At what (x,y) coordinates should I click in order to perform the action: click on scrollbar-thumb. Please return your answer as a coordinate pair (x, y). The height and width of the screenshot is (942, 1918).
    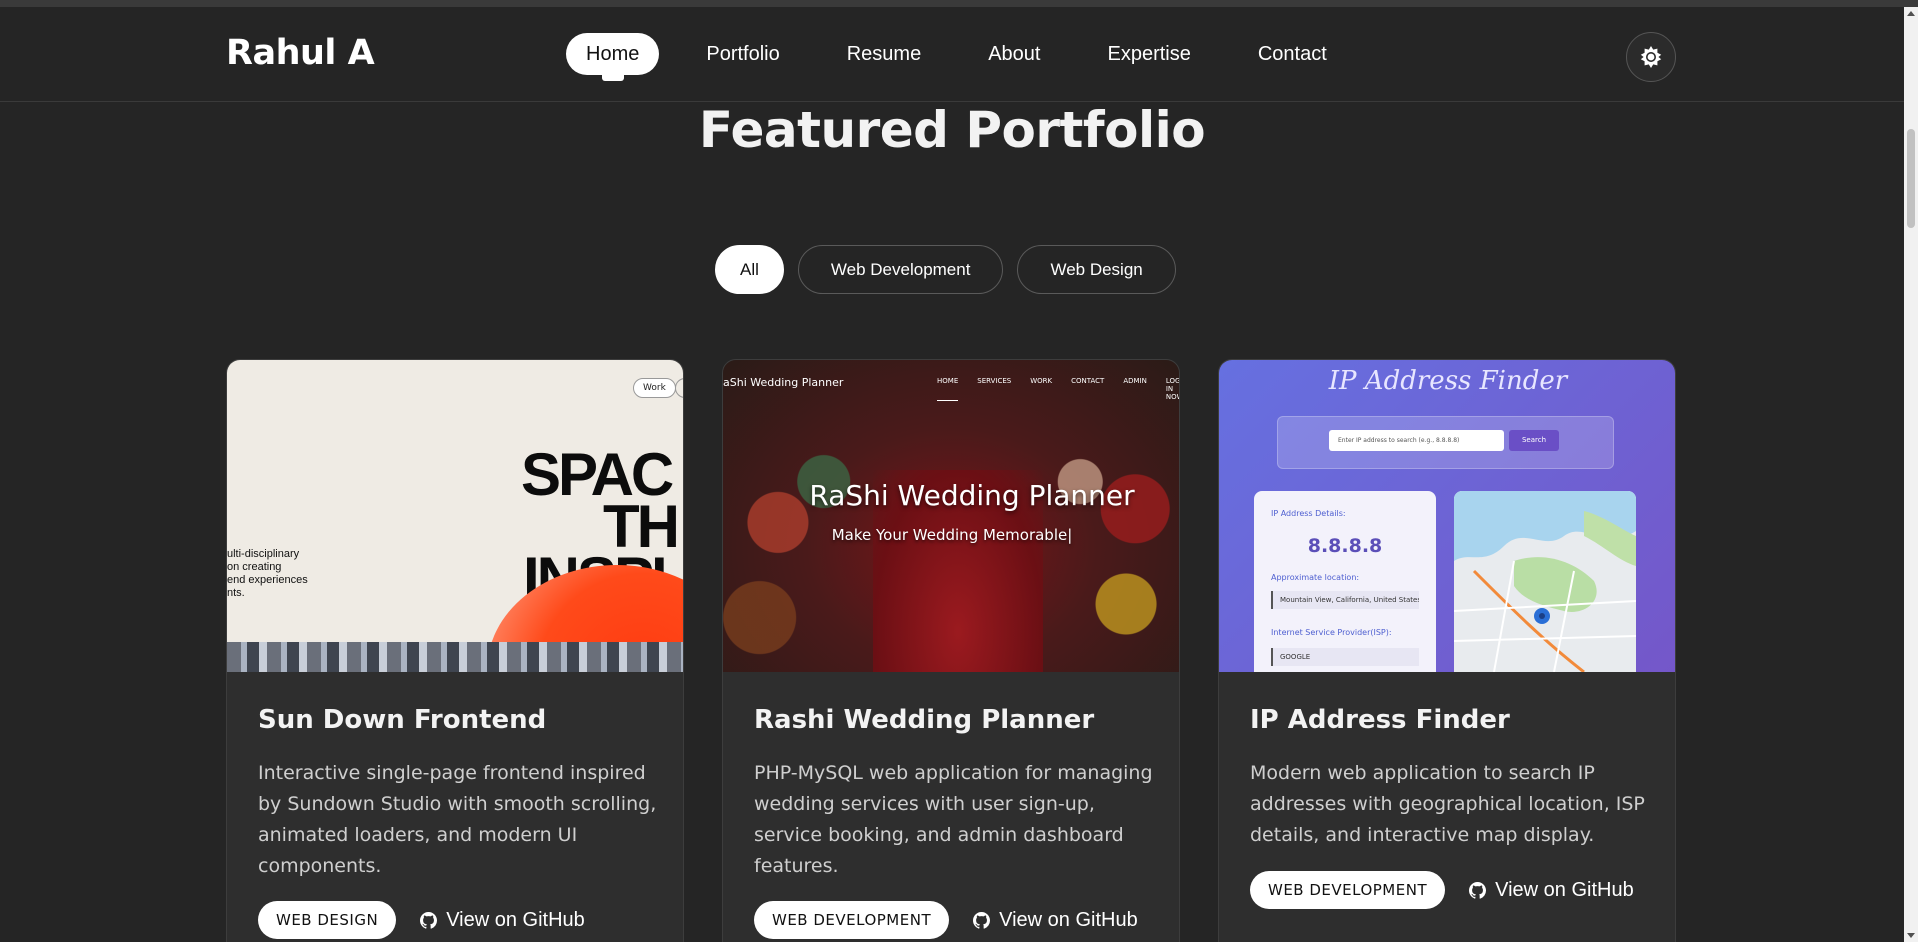
    Looking at the image, I should click on (1911, 178).